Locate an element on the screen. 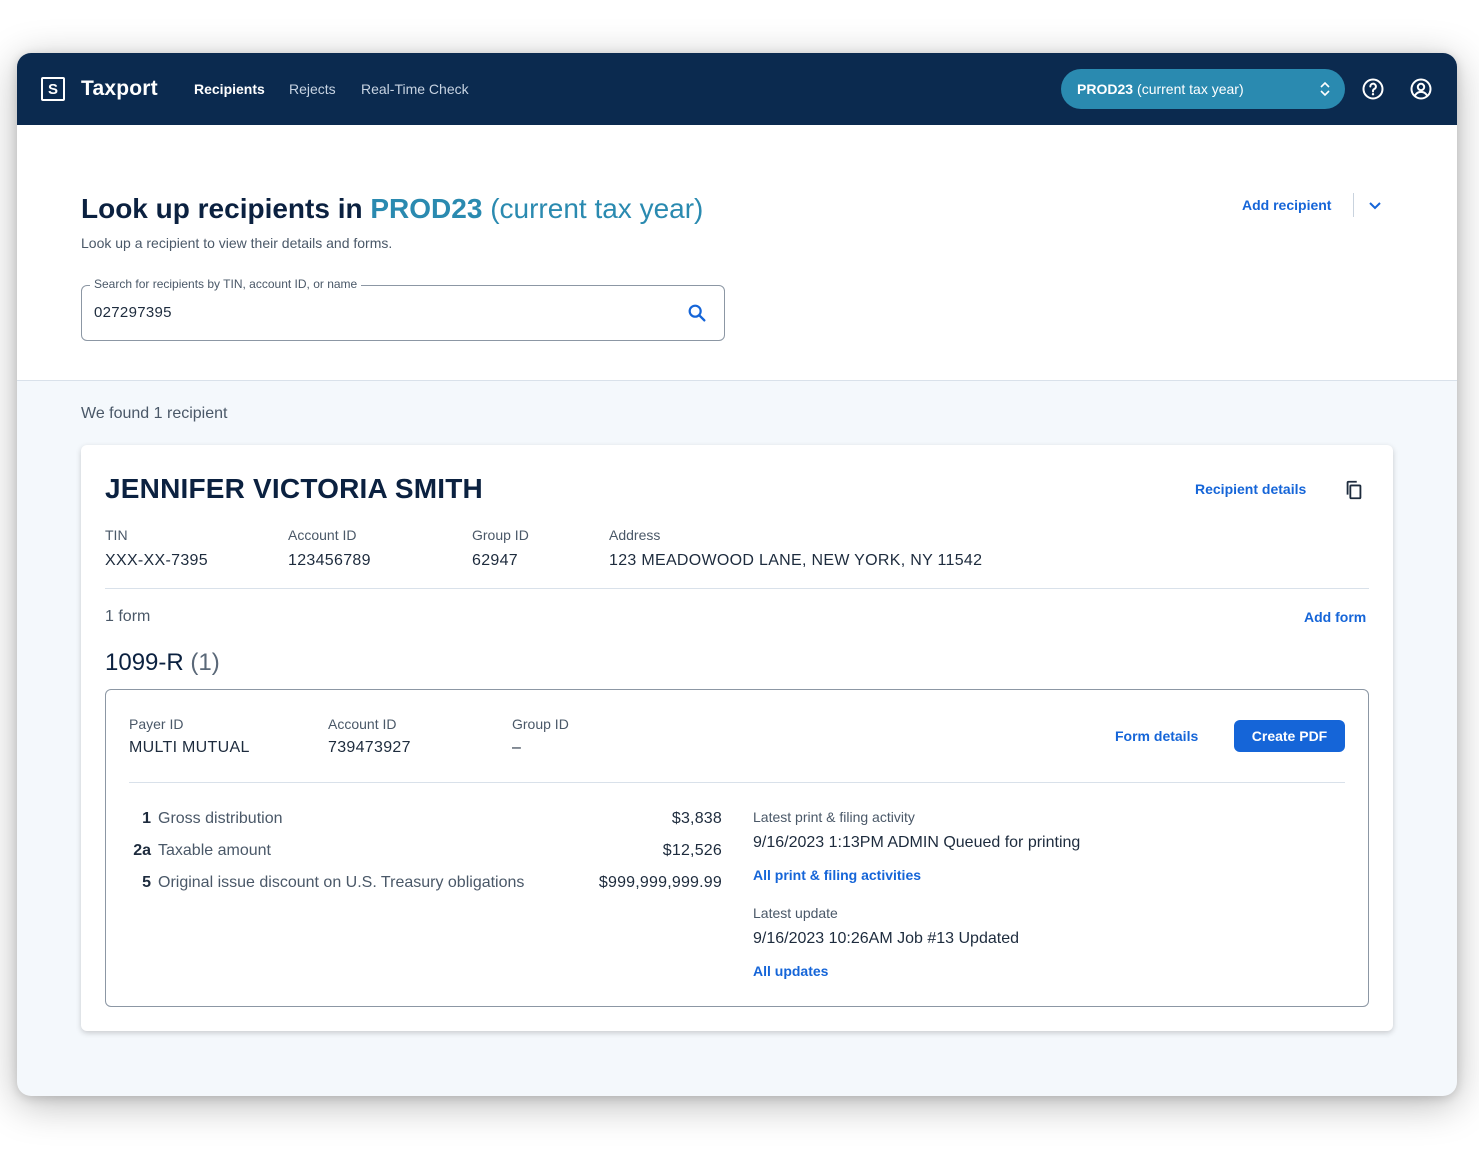 The height and width of the screenshot is (1157, 1479). form-type-count: (1) is located at coordinates (205, 662).